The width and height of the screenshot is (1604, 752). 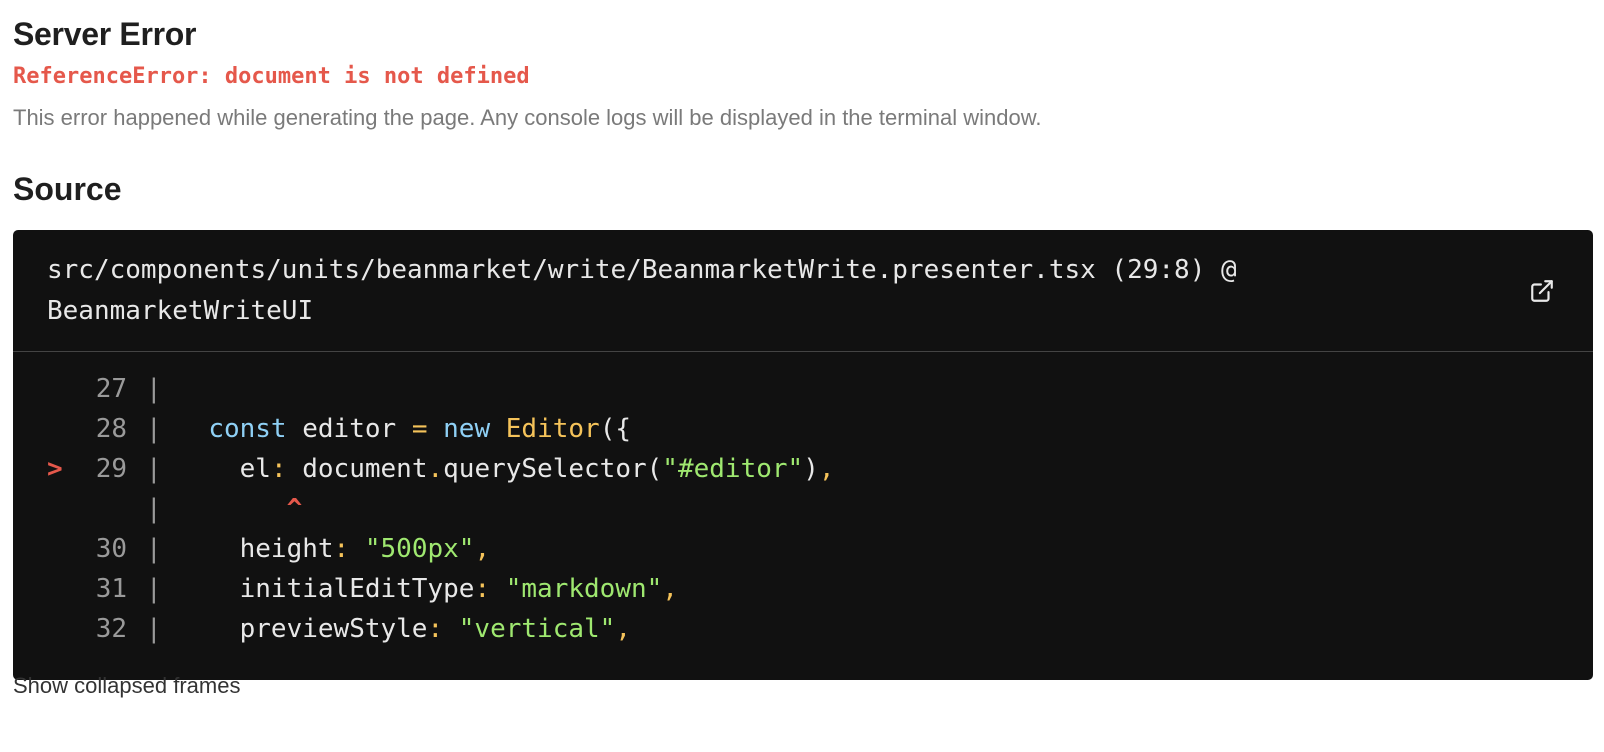 What do you see at coordinates (111, 389) in the screenshot?
I see `line-number: 27` at bounding box center [111, 389].